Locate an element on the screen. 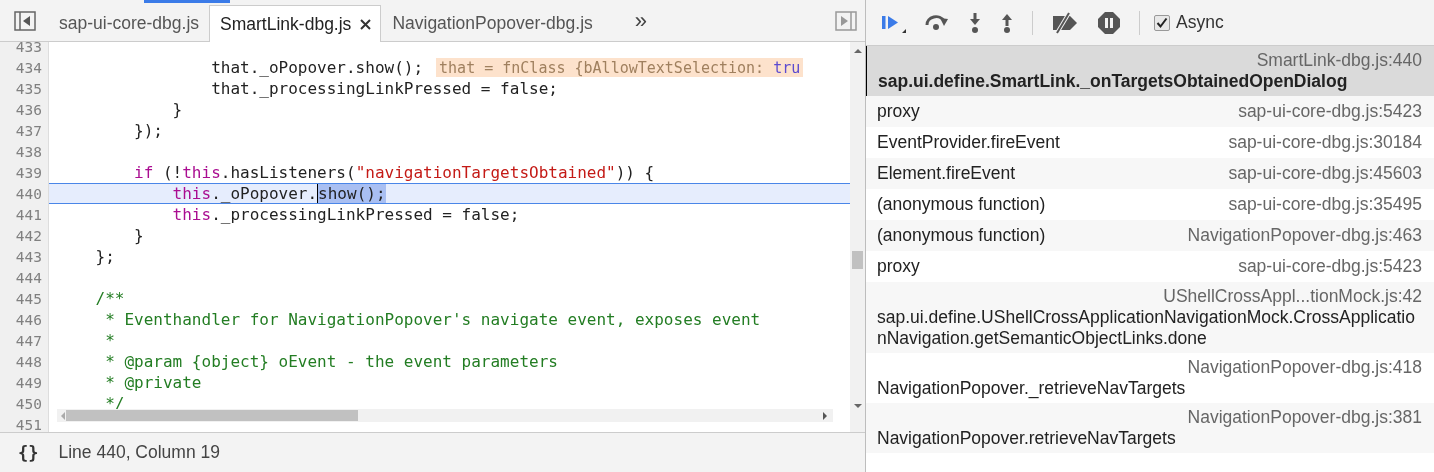 This screenshot has width=1434, height=472. line-number: 449 is located at coordinates (28, 382).